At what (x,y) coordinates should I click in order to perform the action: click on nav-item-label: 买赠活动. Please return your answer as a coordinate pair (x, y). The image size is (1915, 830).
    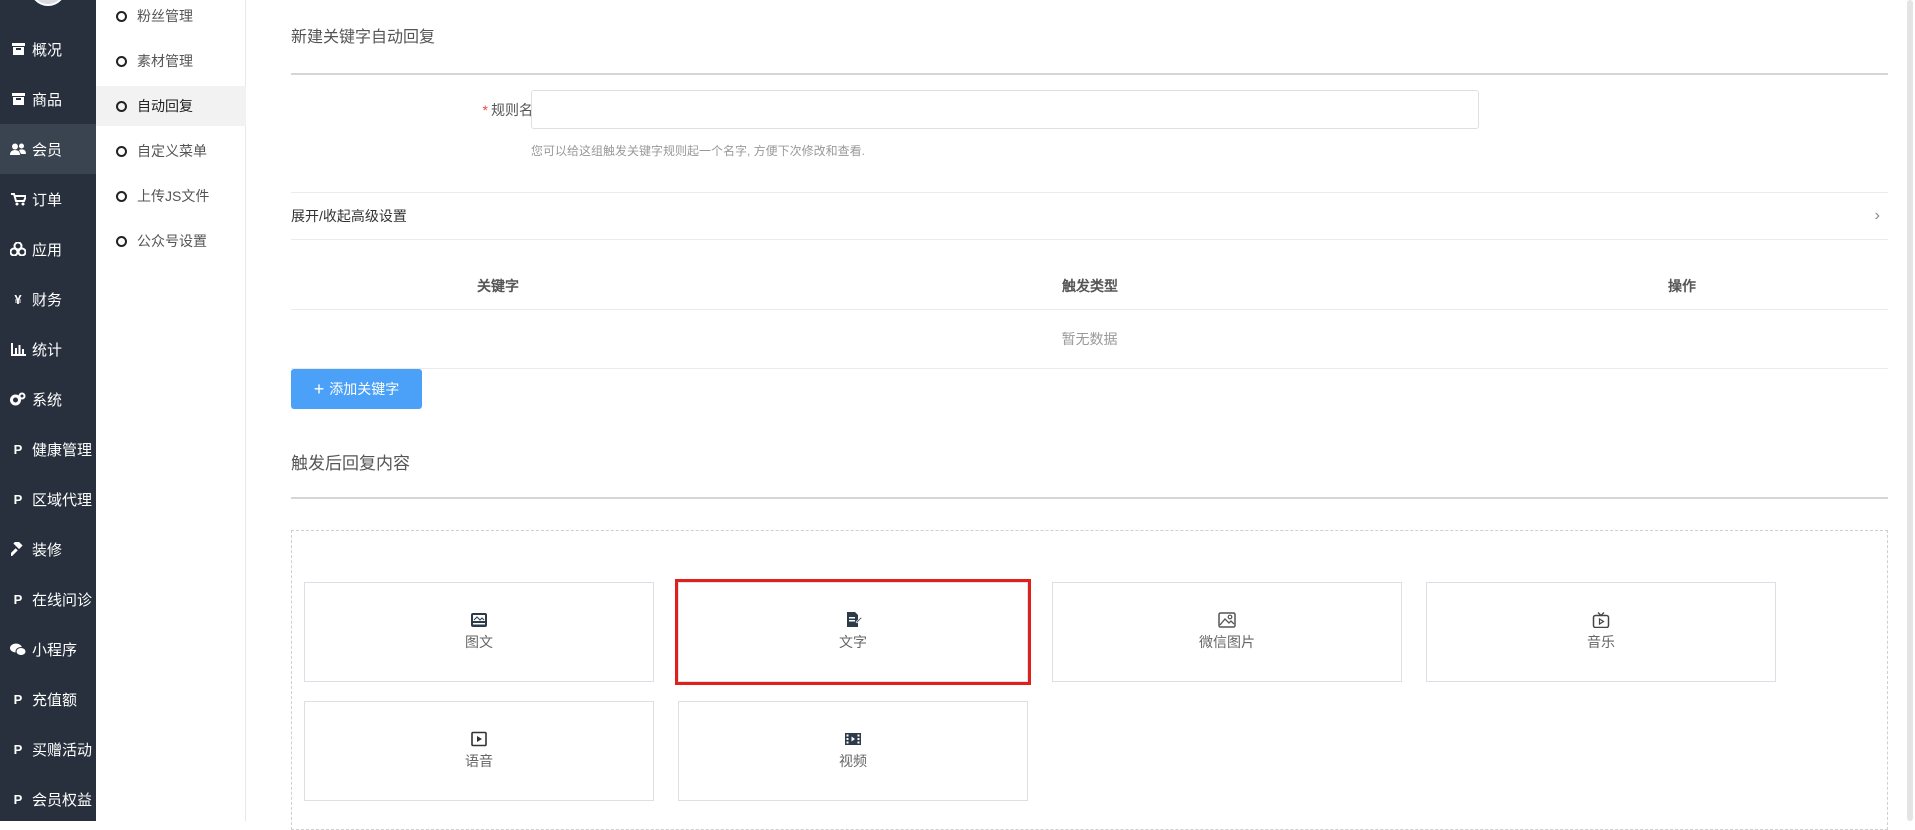
    Looking at the image, I should click on (62, 750).